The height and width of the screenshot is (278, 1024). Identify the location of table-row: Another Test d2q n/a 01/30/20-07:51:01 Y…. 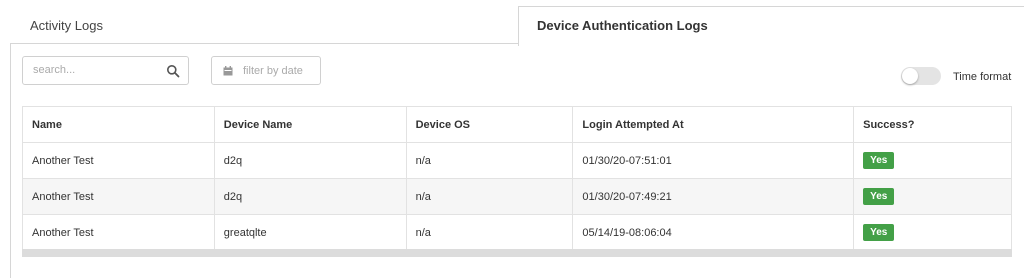
(517, 160).